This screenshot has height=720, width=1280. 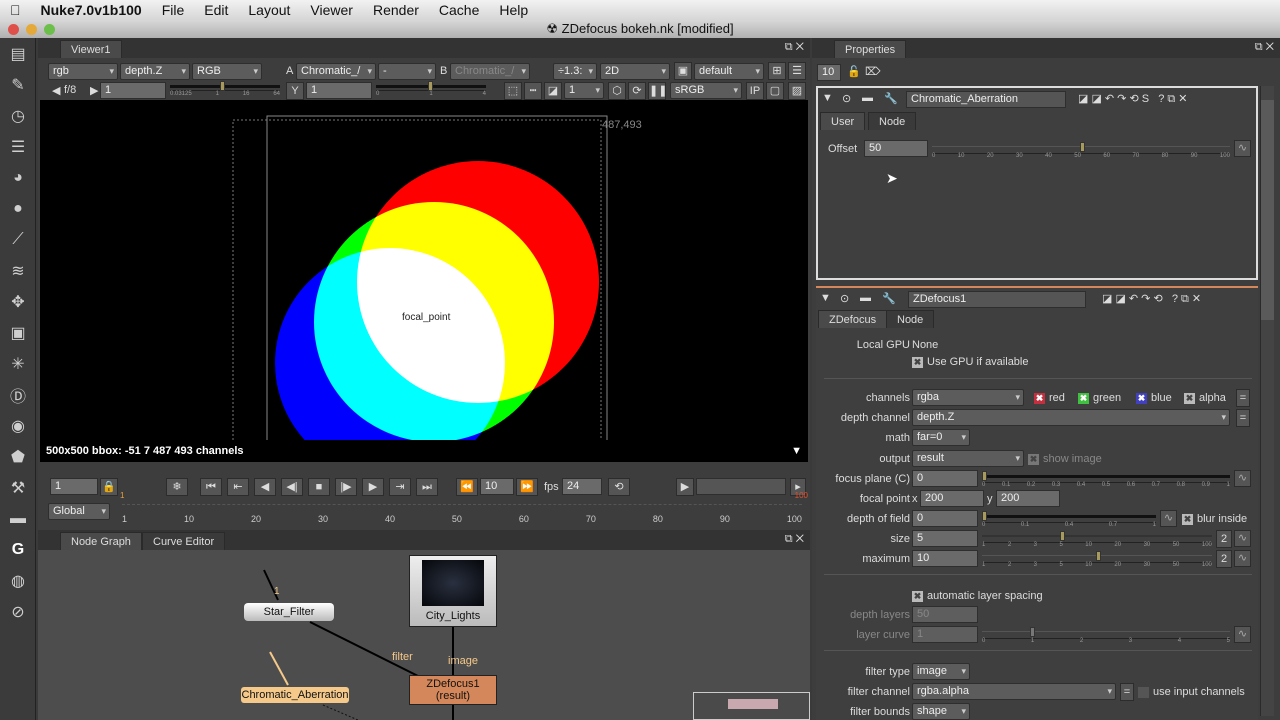 I want to click on offset-slider: 0 10 20 30 40 50 60 70 80 90 100, so click(x=1081, y=150).